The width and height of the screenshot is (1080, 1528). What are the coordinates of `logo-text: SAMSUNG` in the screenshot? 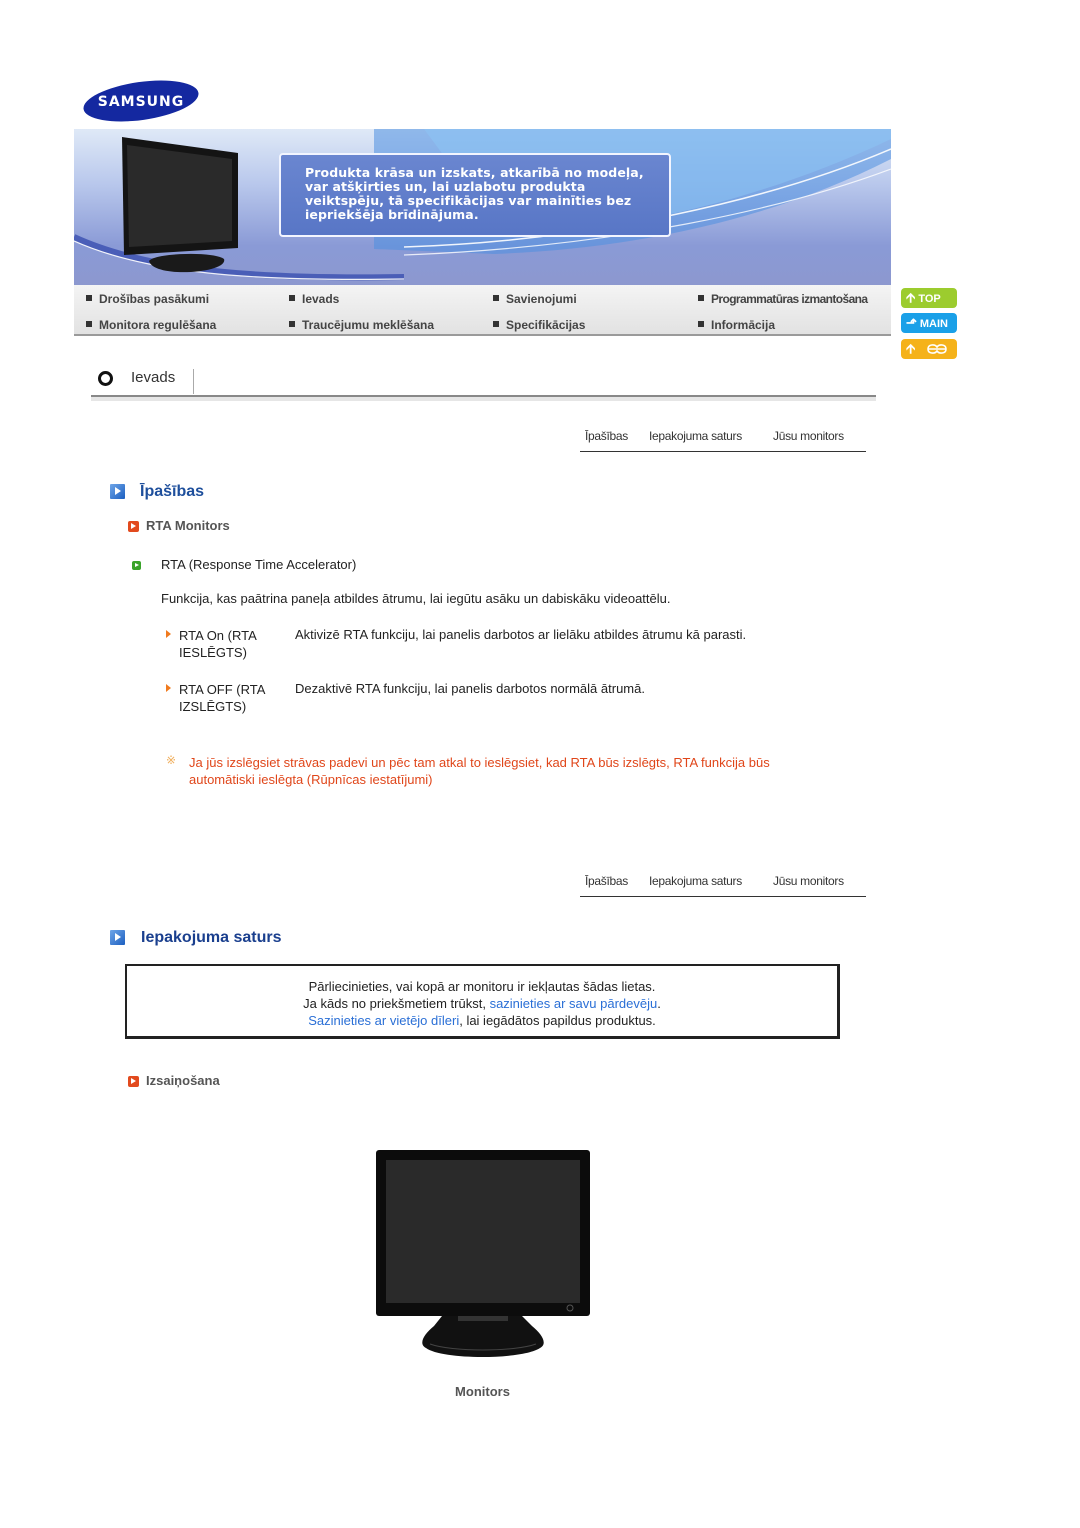 It's located at (141, 102).